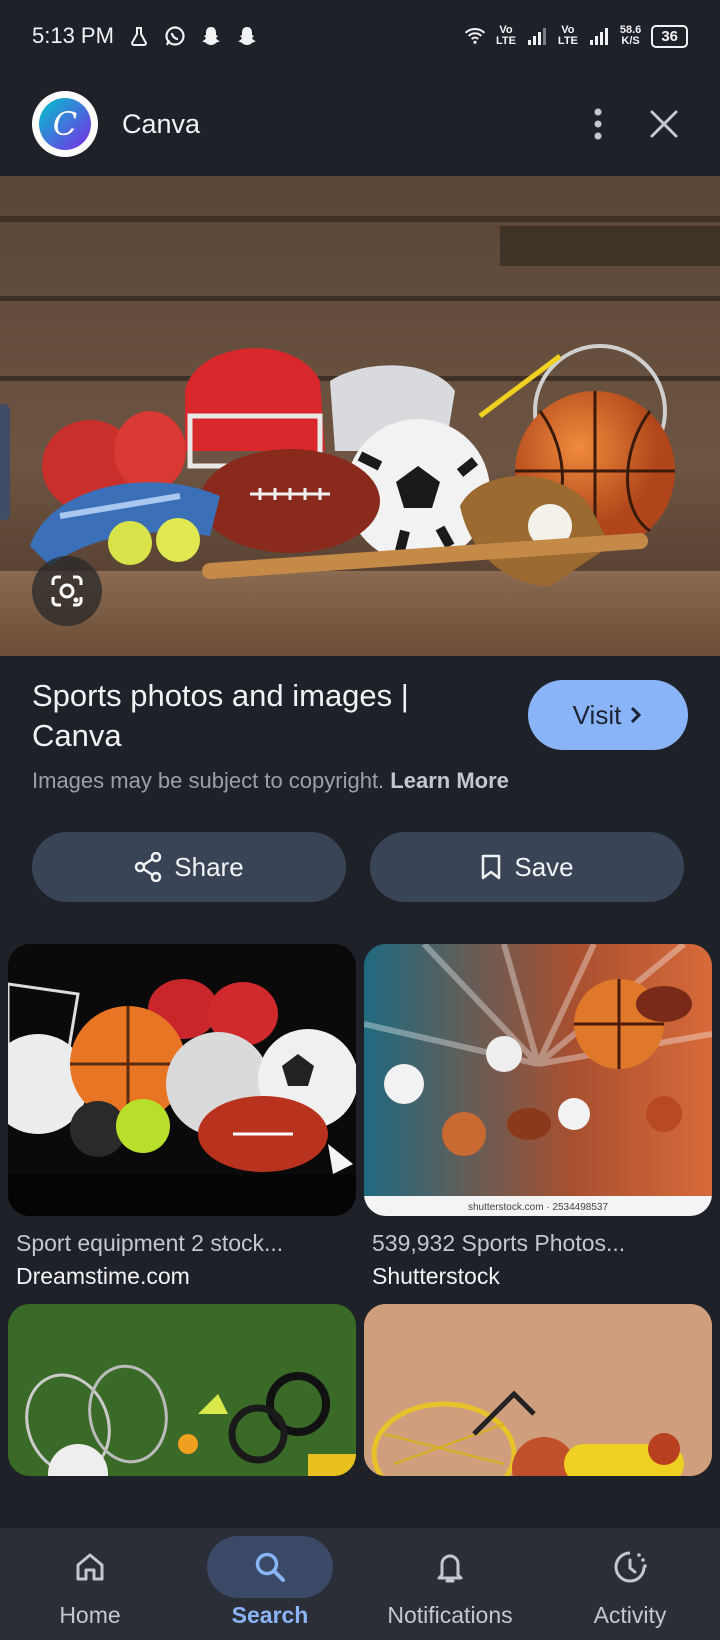 The width and height of the screenshot is (720, 1640). I want to click on save-button: Save, so click(527, 867).